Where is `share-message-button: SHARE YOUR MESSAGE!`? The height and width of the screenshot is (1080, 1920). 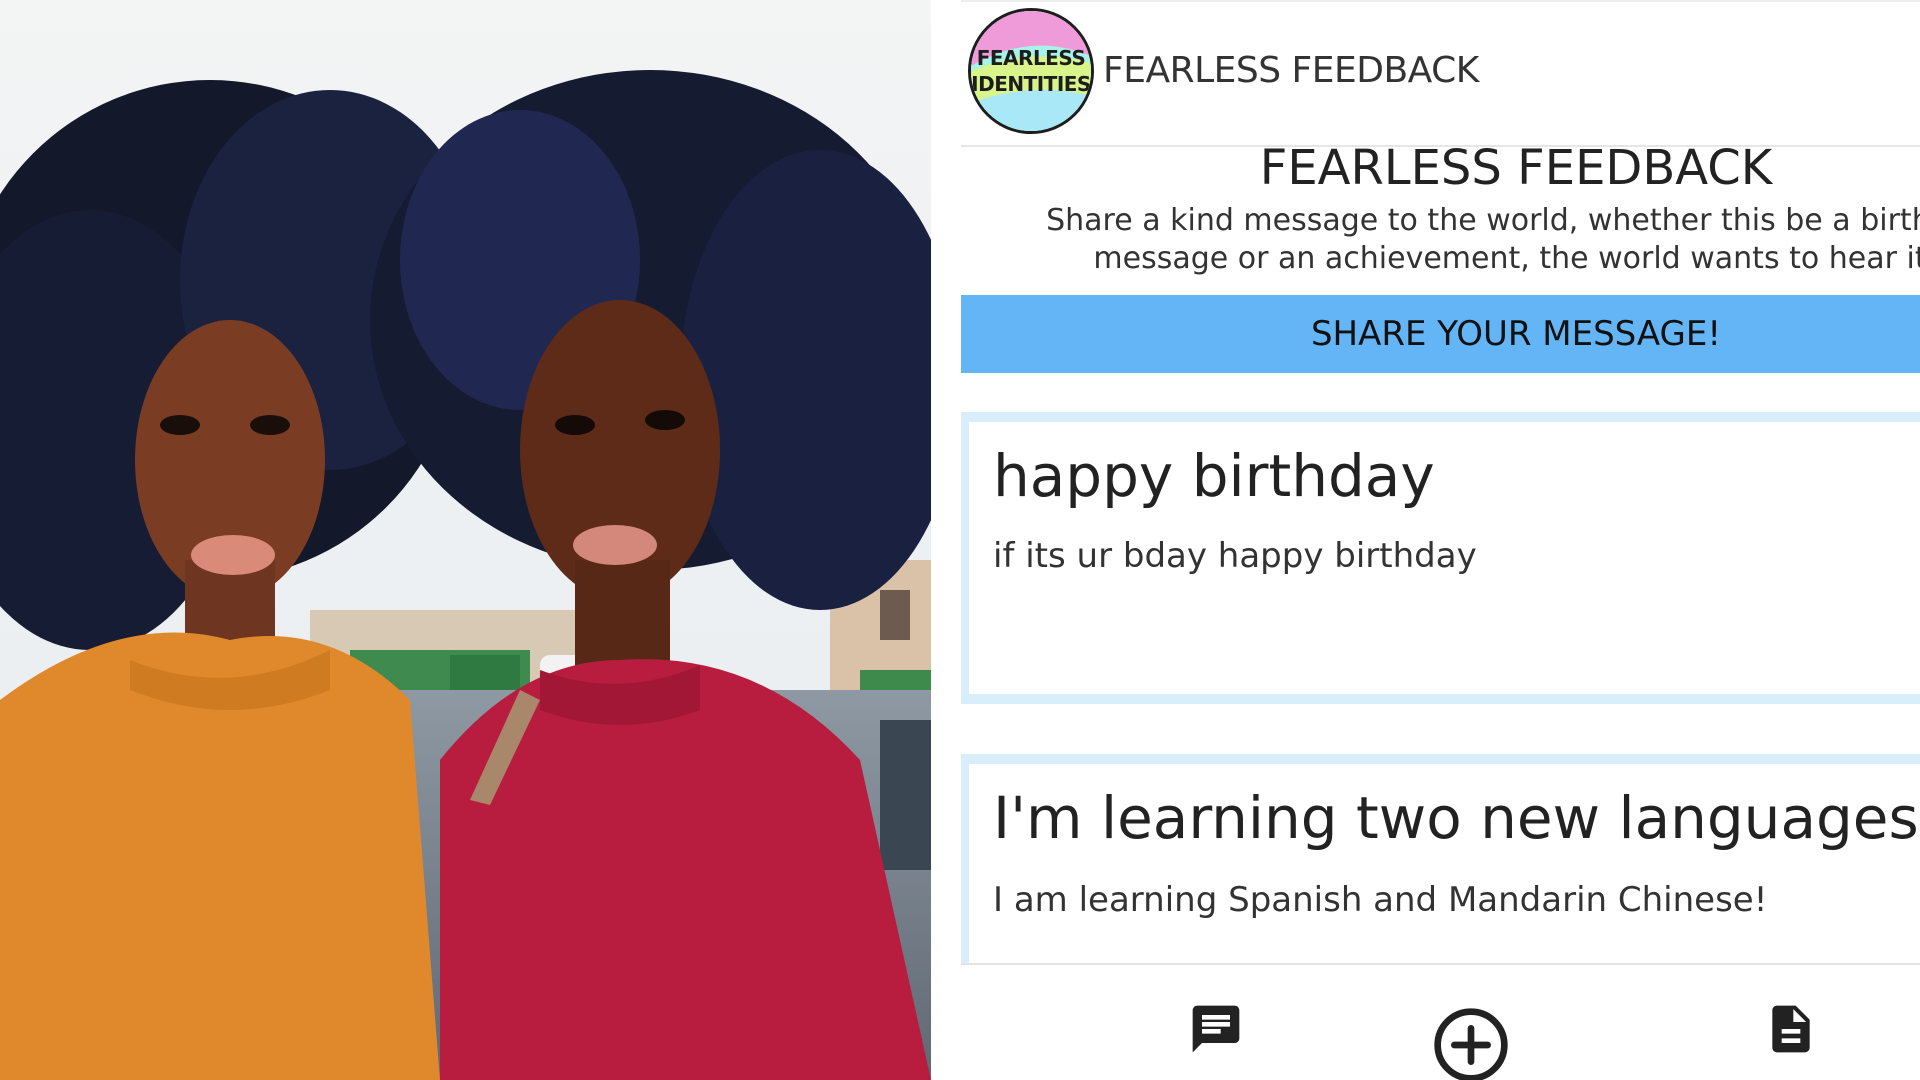
share-message-button: SHARE YOUR MESSAGE! is located at coordinates (1440, 334).